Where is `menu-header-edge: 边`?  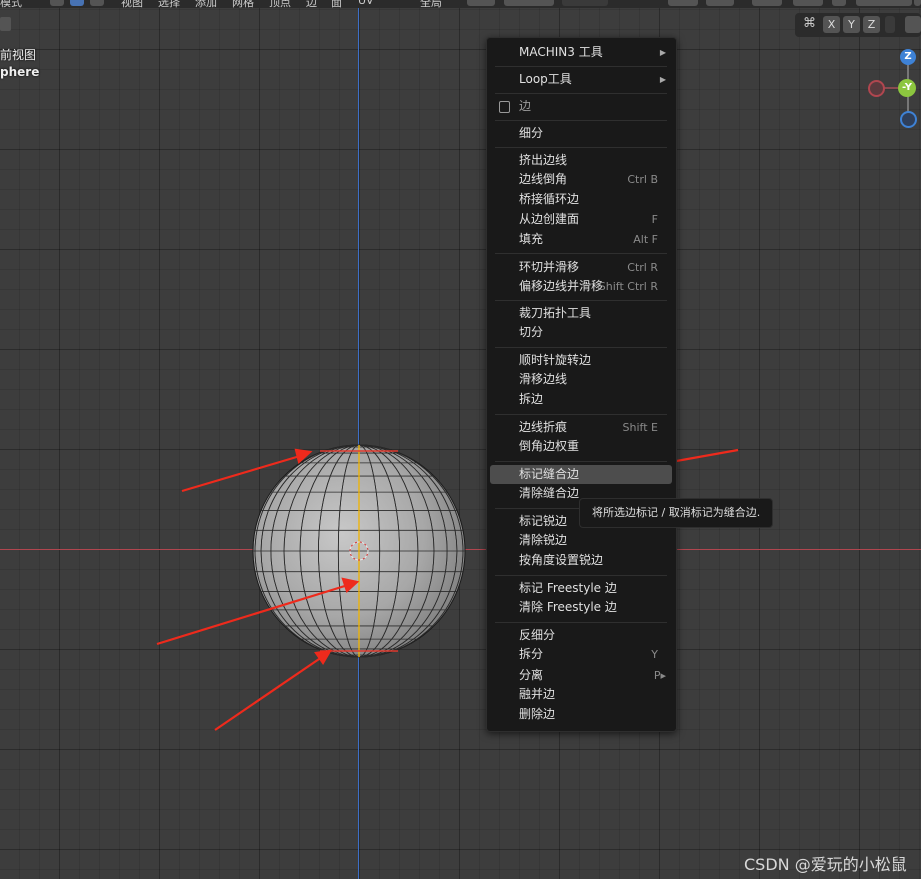 menu-header-edge: 边 is located at coordinates (581, 106).